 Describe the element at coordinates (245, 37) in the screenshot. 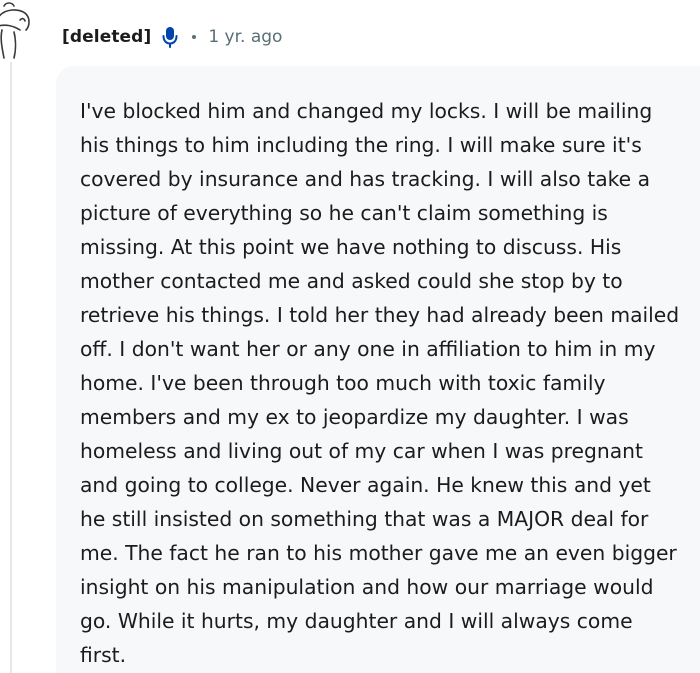

I see `comment-timestamp: 1 yr. ago` at that location.